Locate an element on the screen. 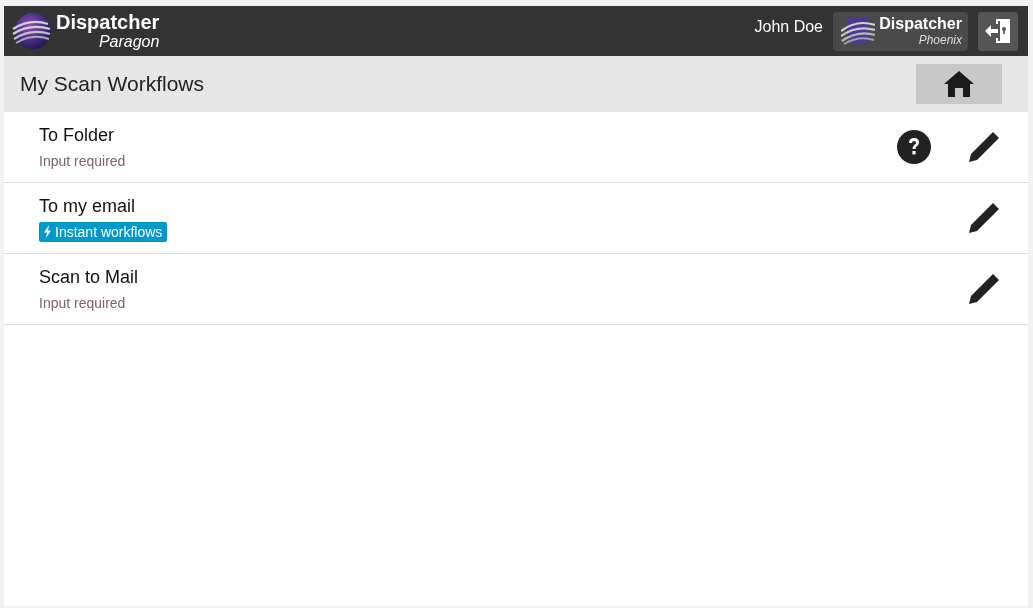 The width and height of the screenshot is (1033, 608). globe-logo-icon is located at coordinates (32, 31).